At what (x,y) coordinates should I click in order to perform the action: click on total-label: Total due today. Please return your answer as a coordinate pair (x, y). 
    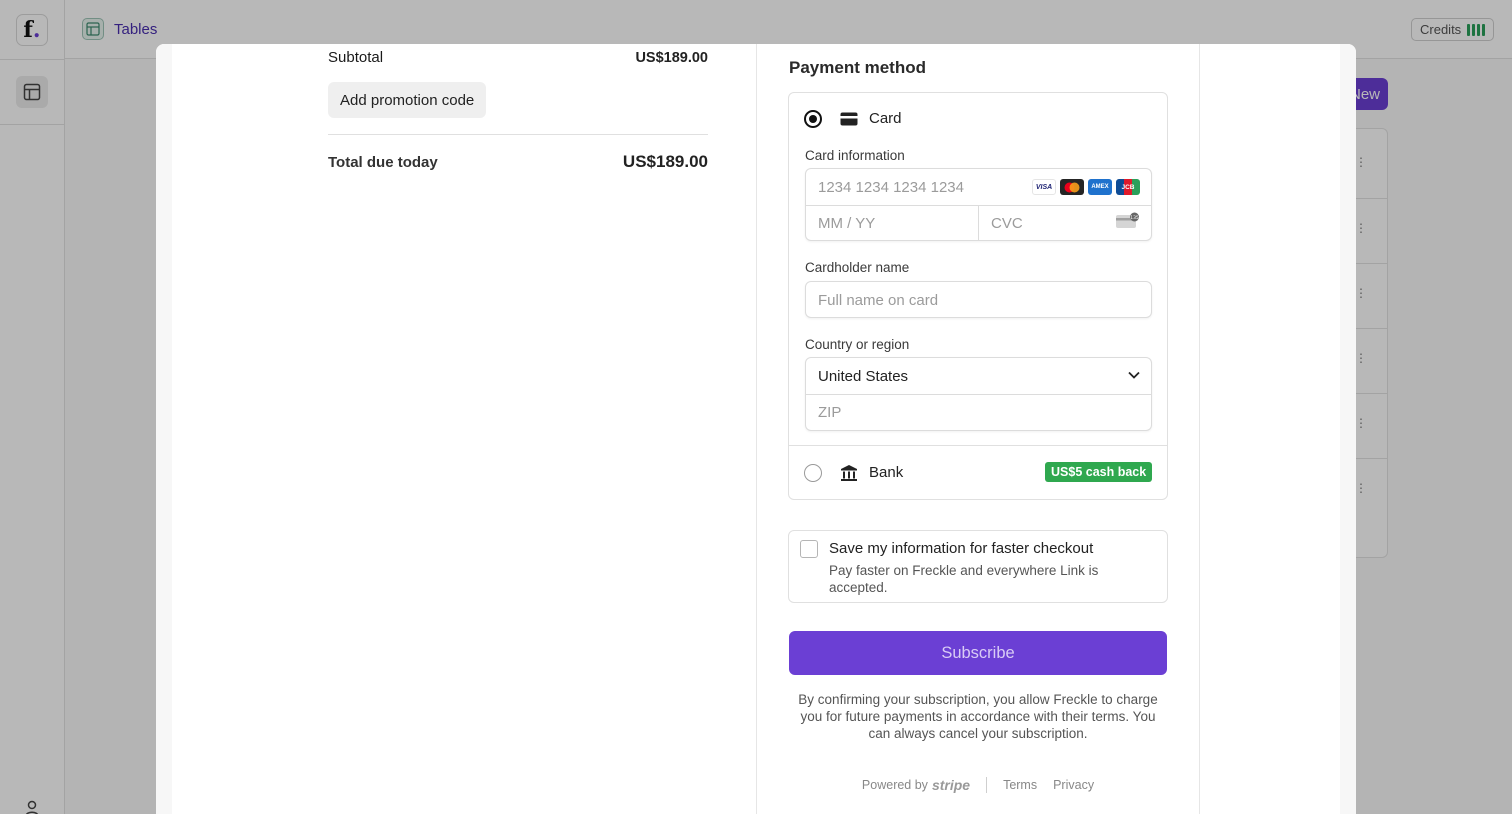
    Looking at the image, I should click on (383, 162).